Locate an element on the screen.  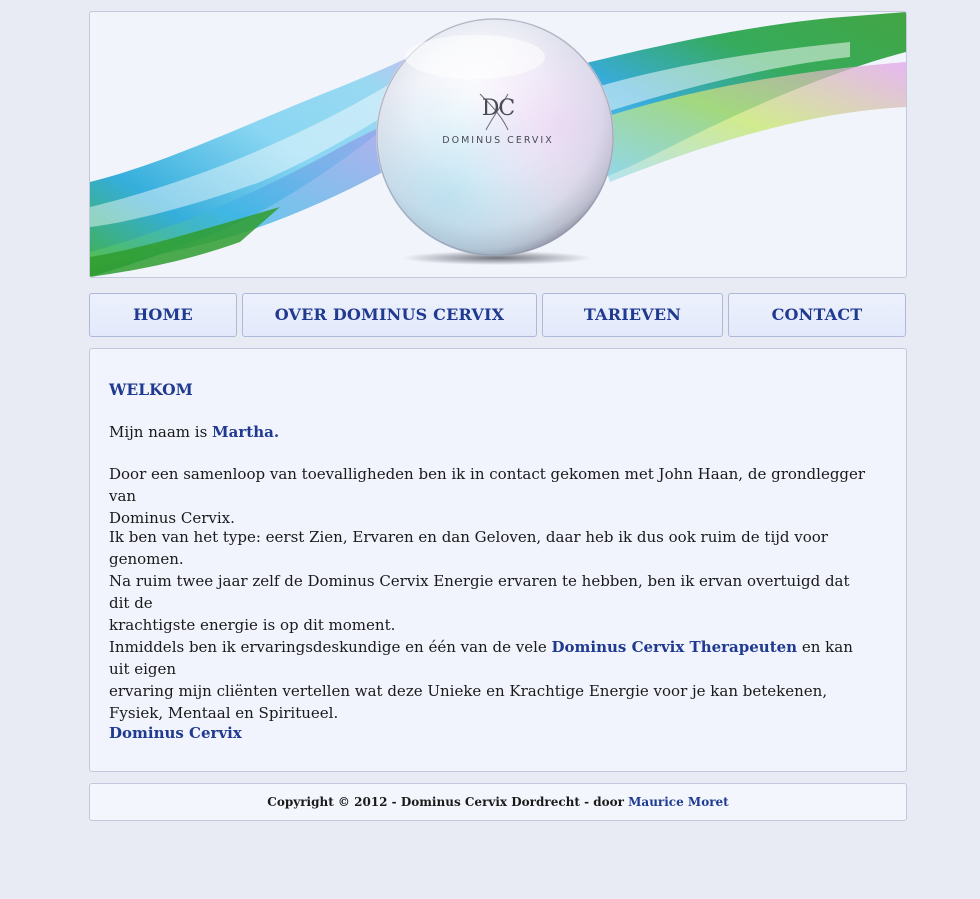
author-link: Maurice Moret is located at coordinates (678, 802).